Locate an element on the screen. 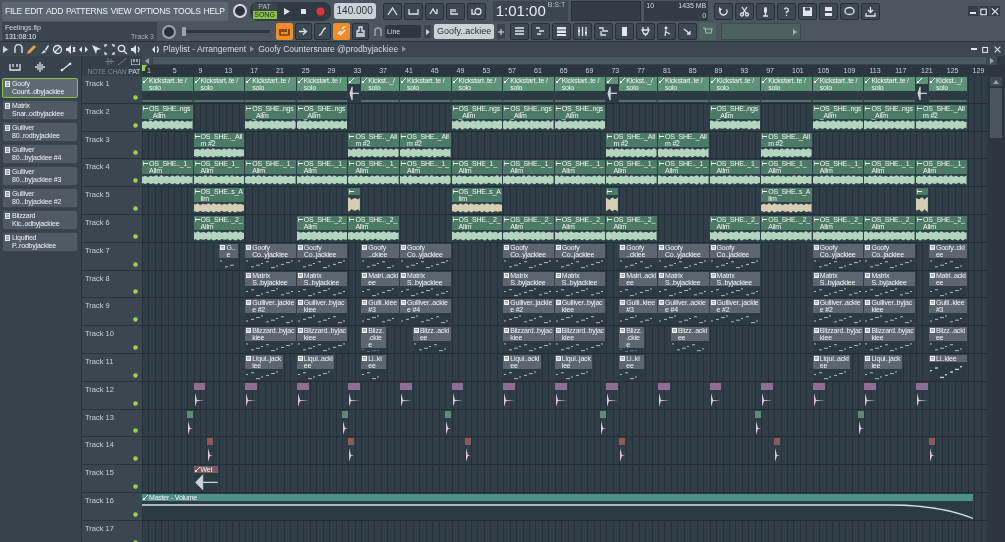 This screenshot has width=1005, height=542. playlist-title: Playlist - Arrangement is located at coordinates (205, 49).